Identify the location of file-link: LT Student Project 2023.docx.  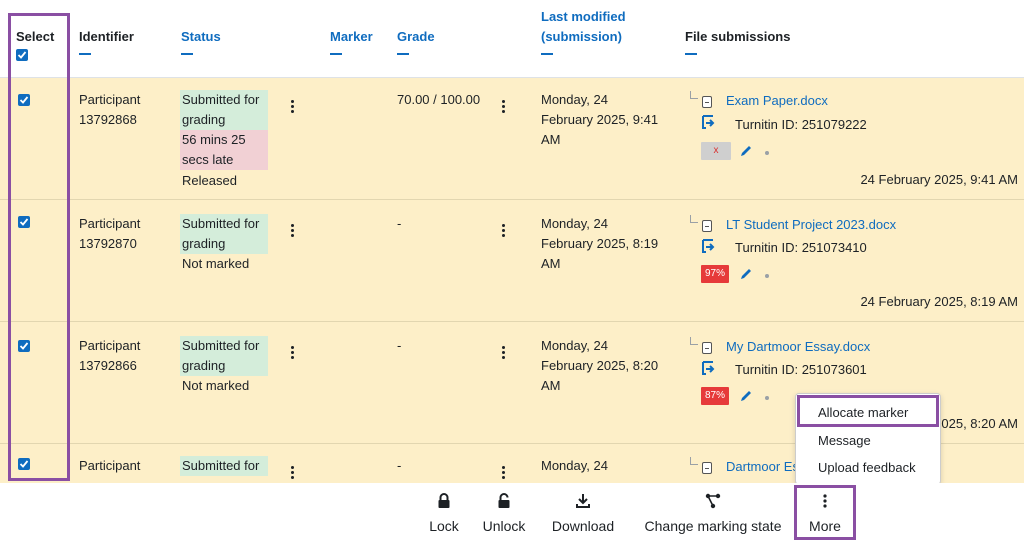
(811, 225).